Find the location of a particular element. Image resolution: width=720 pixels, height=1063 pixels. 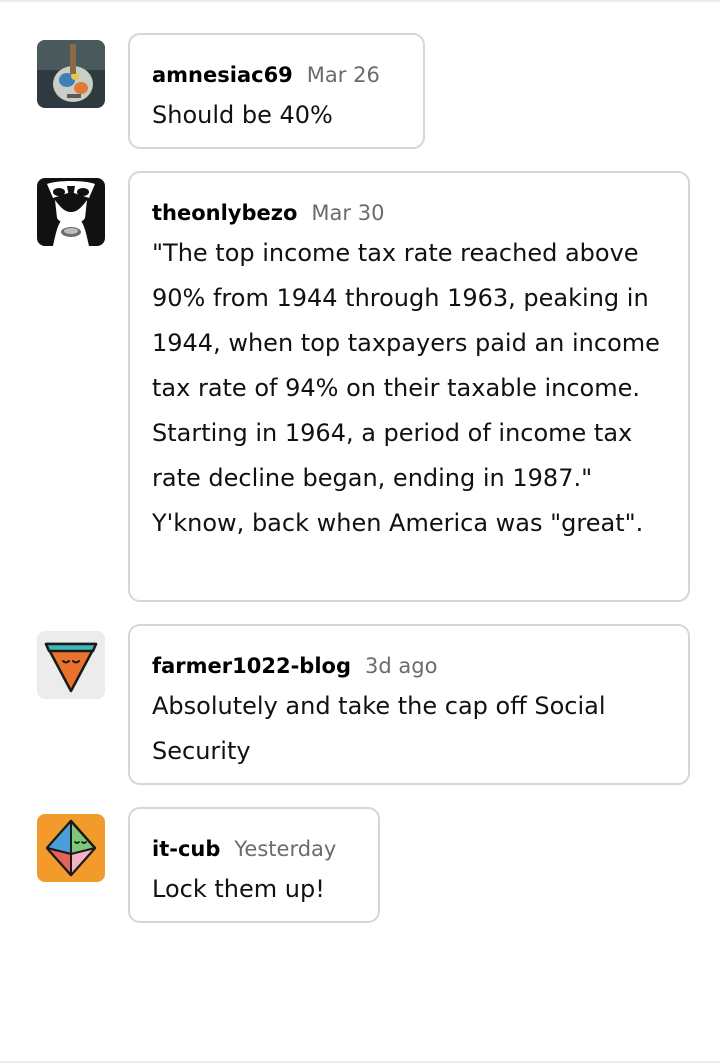

comment-meta: farmer1022-blog 3d ago is located at coordinates (409, 666).